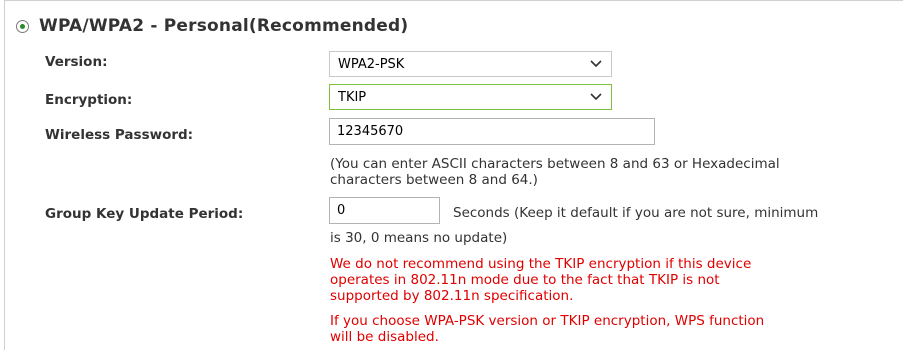  What do you see at coordinates (352, 97) in the screenshot?
I see `encryption-value: TKIP` at bounding box center [352, 97].